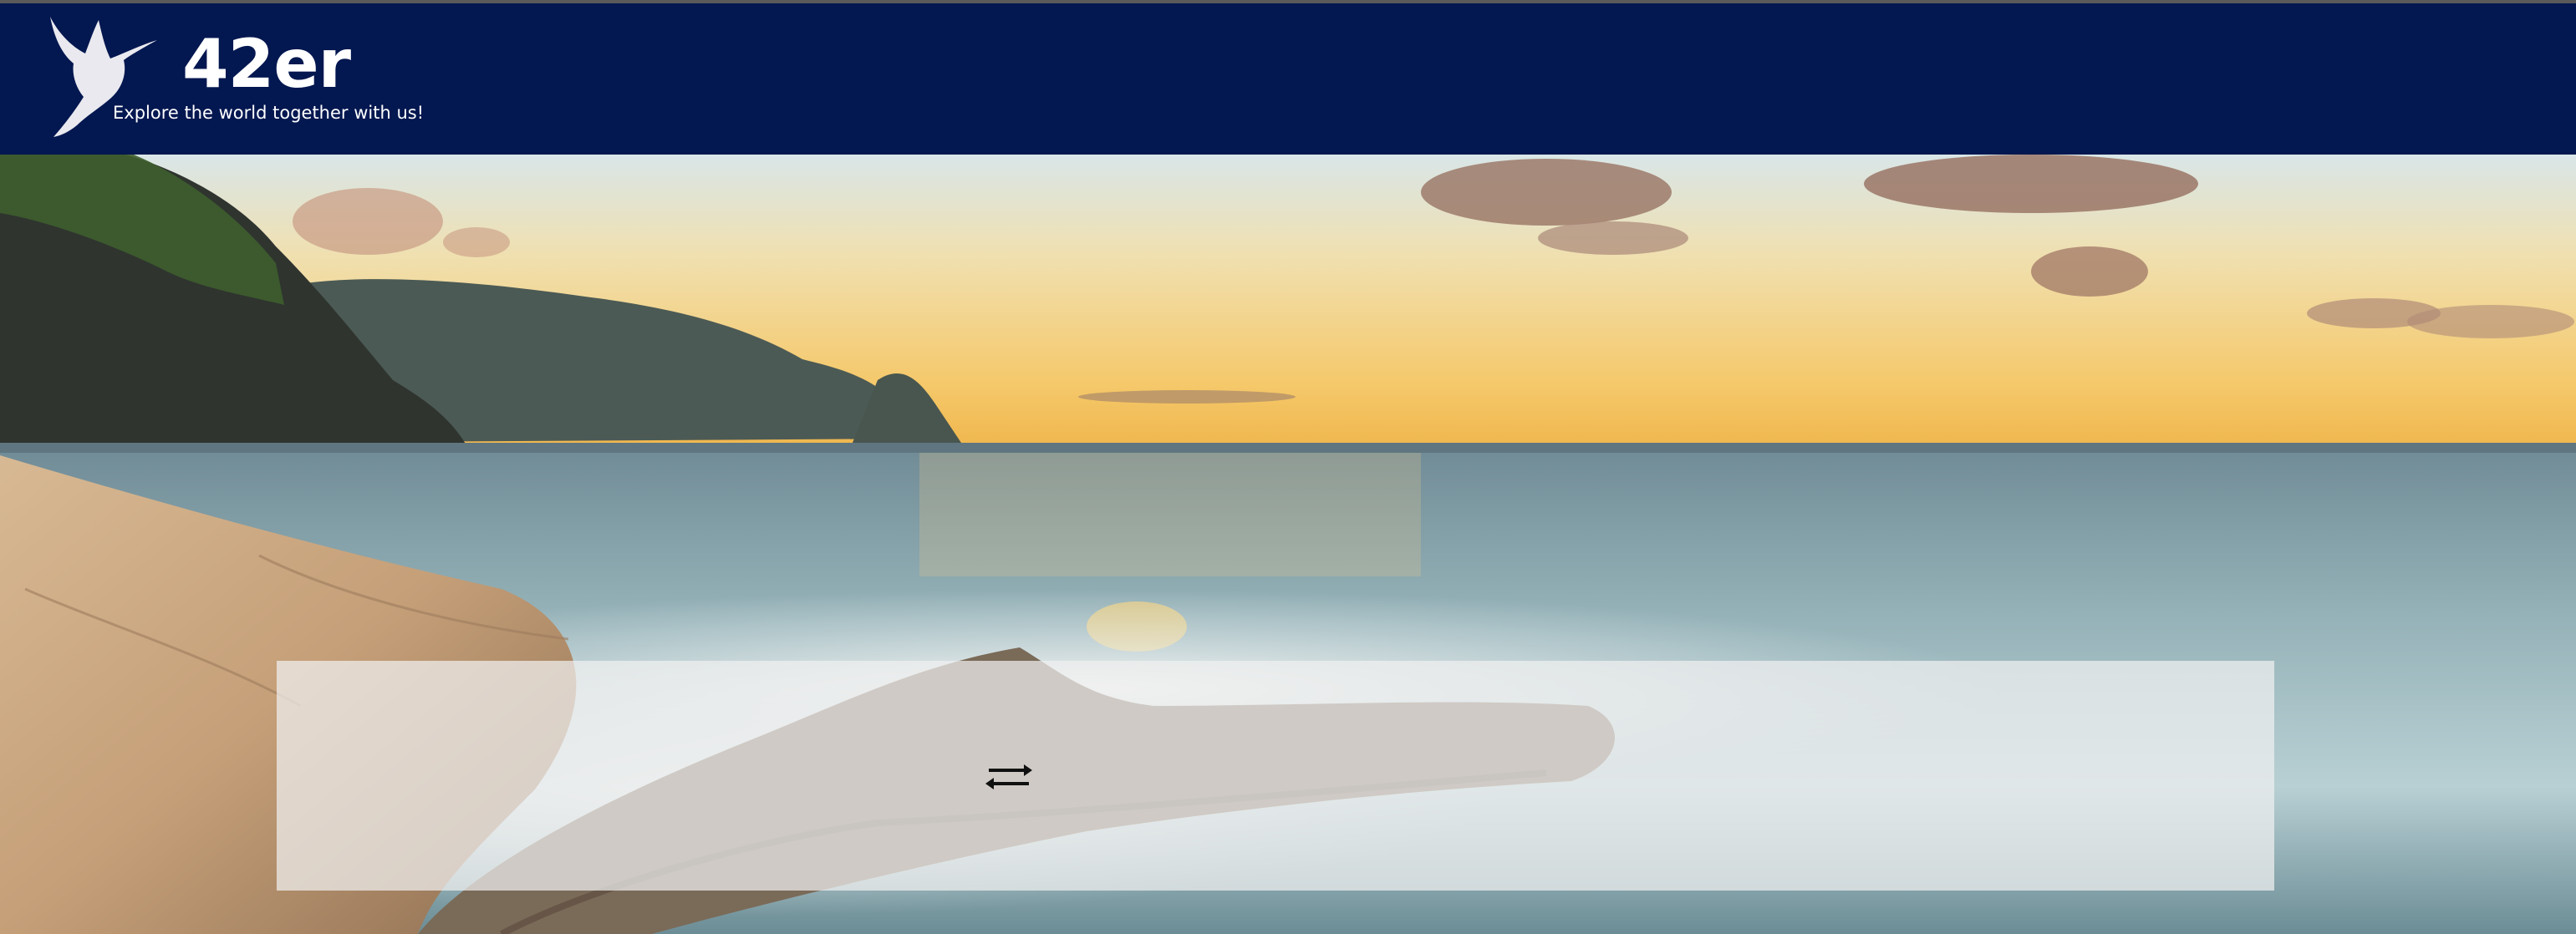 This screenshot has width=2576, height=934. Describe the element at coordinates (269, 113) in the screenshot. I see `brand-tagline: Explore the world together with us!` at that location.